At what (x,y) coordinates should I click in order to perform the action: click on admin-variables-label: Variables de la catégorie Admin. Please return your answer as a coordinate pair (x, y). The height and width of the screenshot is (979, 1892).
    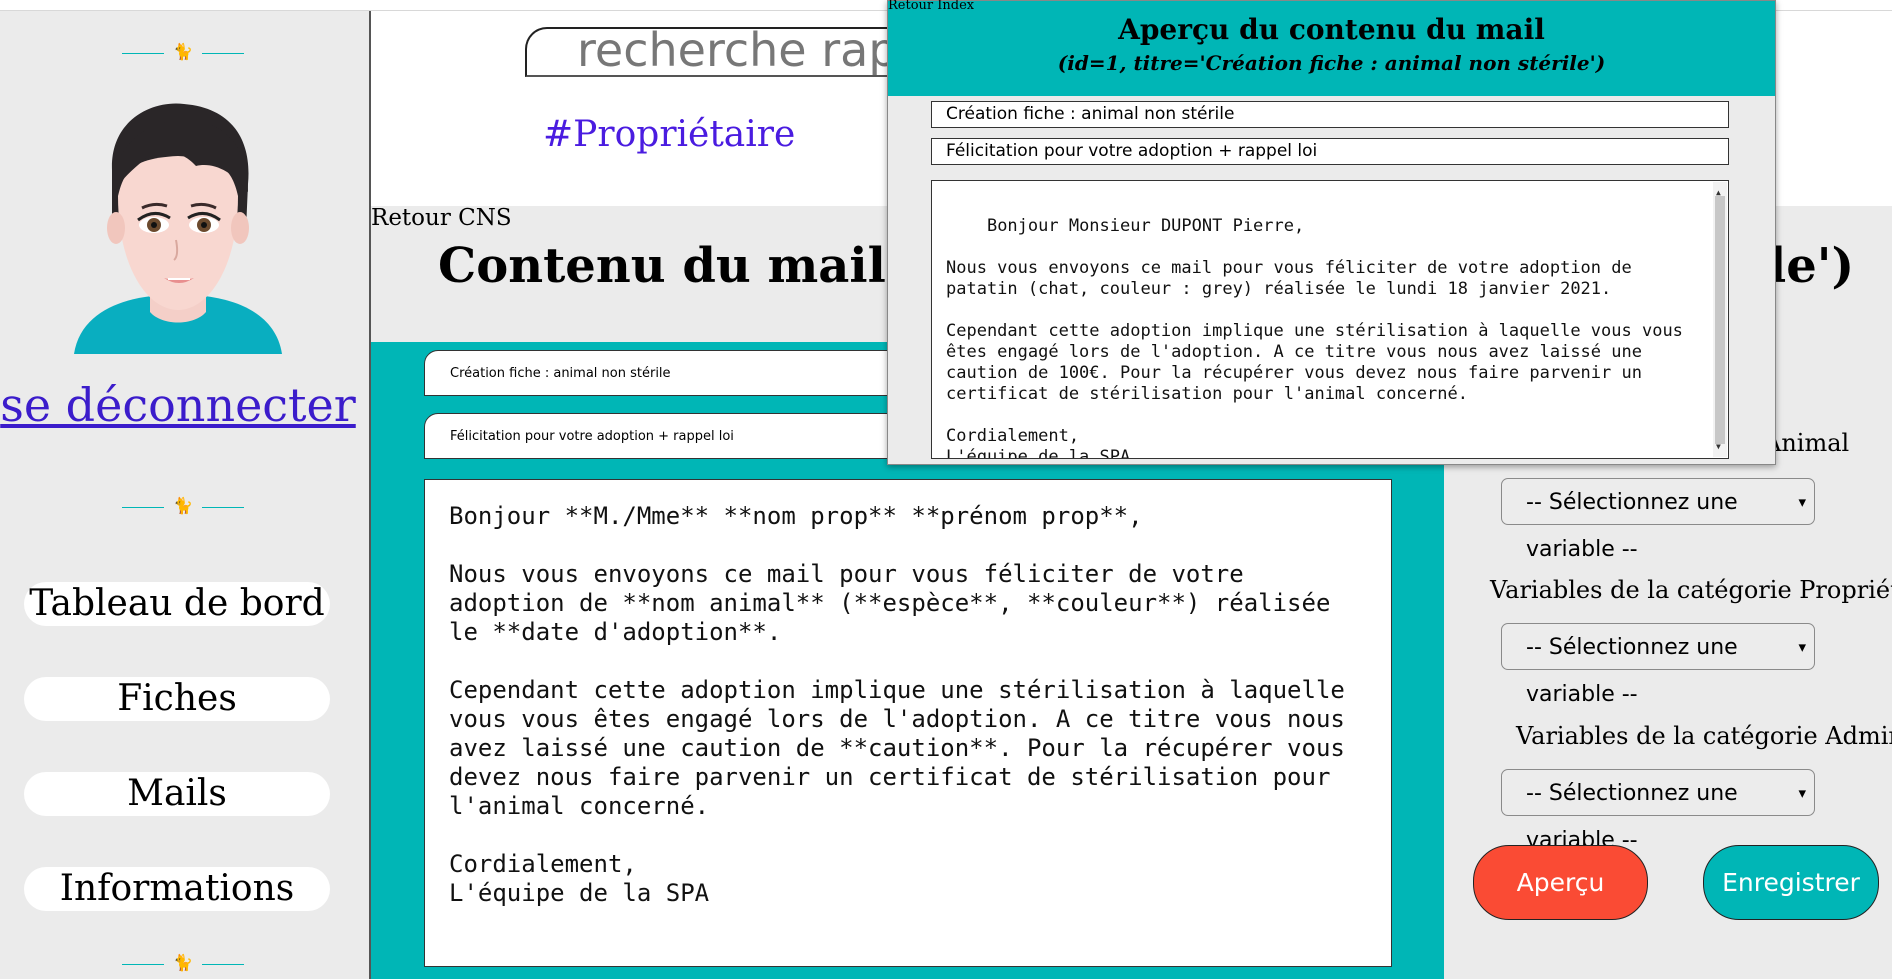
    Looking at the image, I should click on (1704, 736).